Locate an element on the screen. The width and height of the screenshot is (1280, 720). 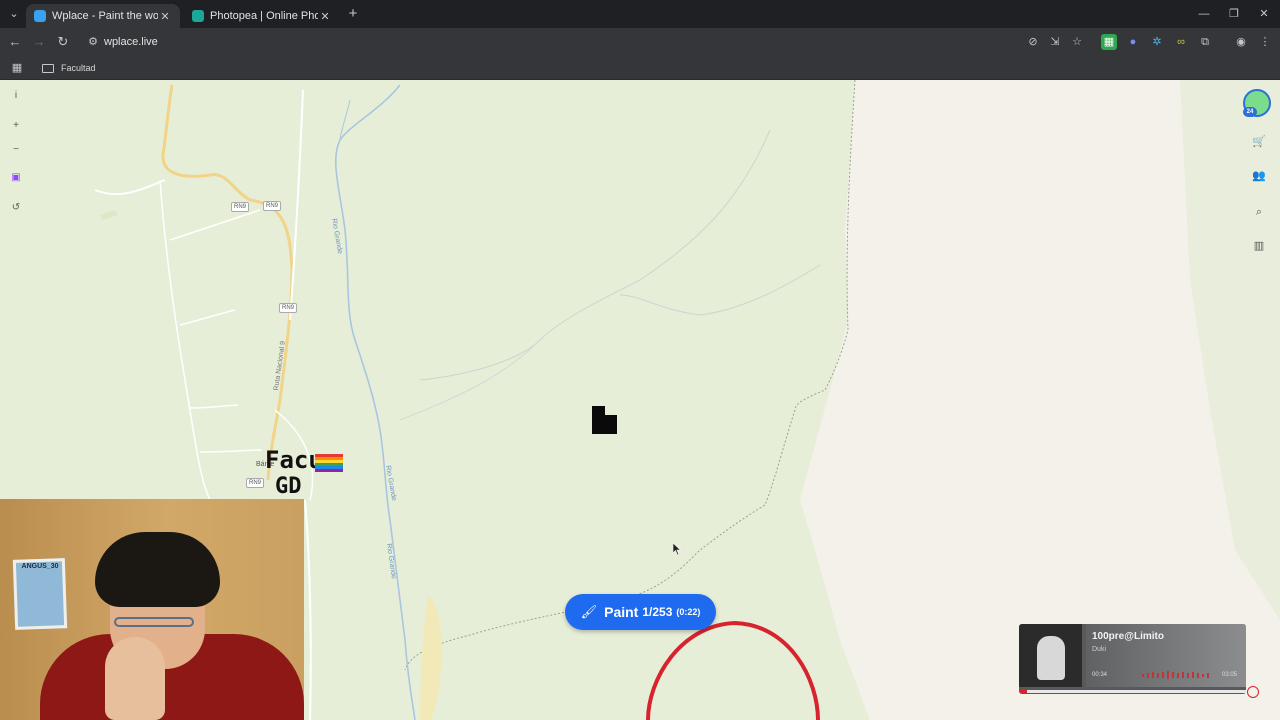
zoom-out-icon: − is located at coordinates (16, 150).